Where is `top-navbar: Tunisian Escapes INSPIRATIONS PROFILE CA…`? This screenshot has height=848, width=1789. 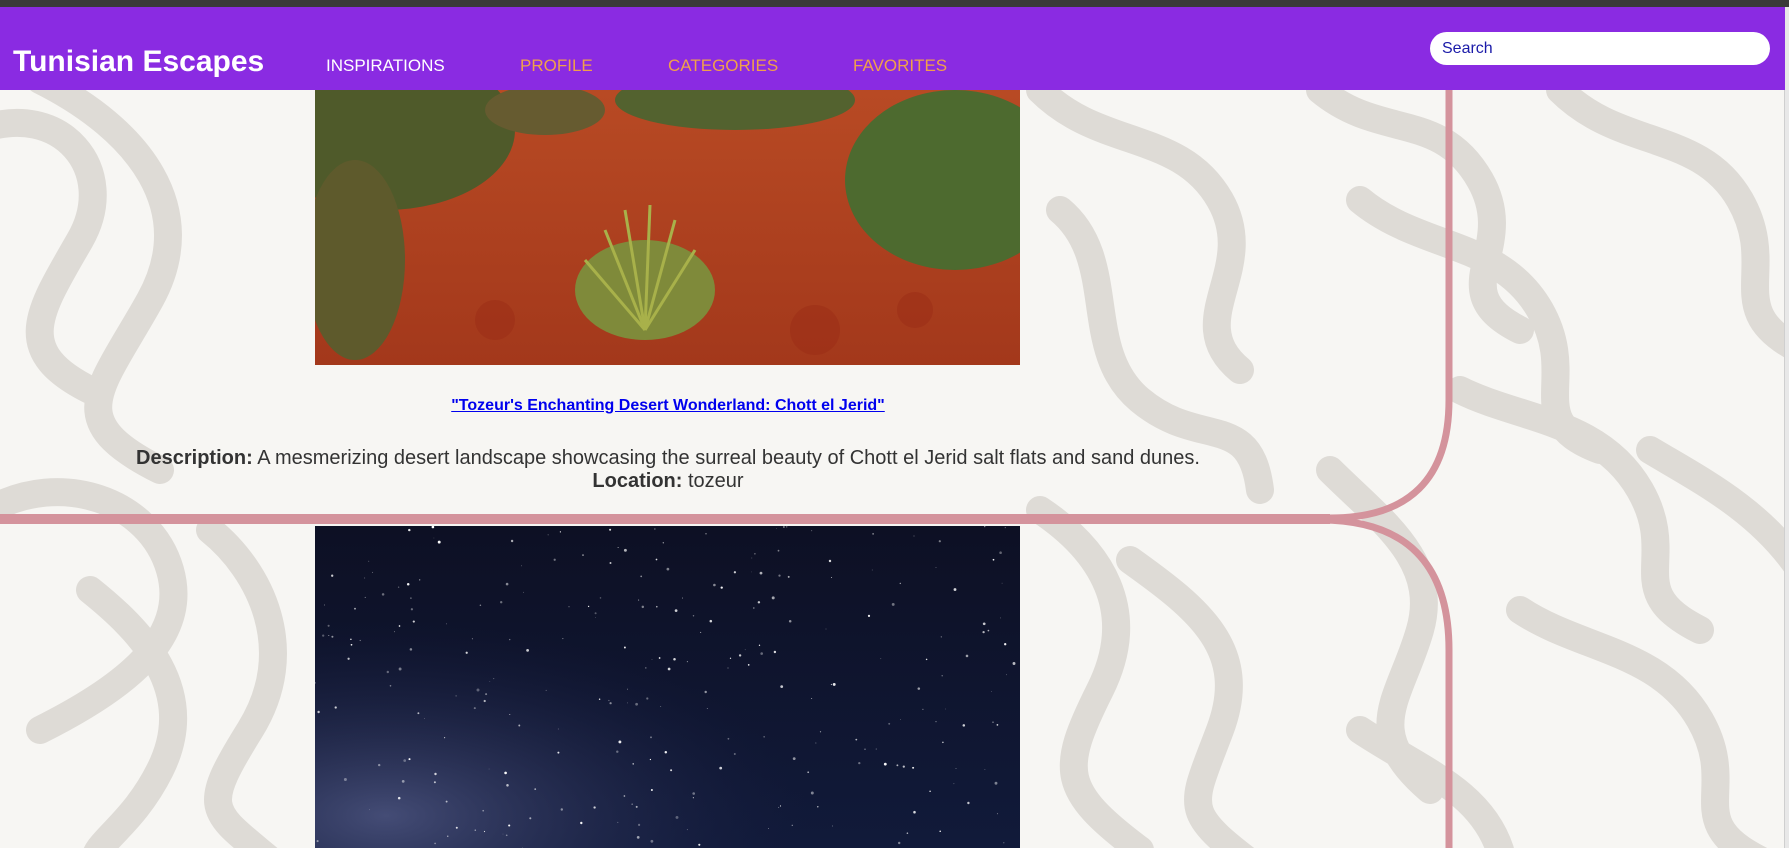
top-navbar: Tunisian Escapes INSPIRATIONS PROFILE CA… is located at coordinates (892, 48).